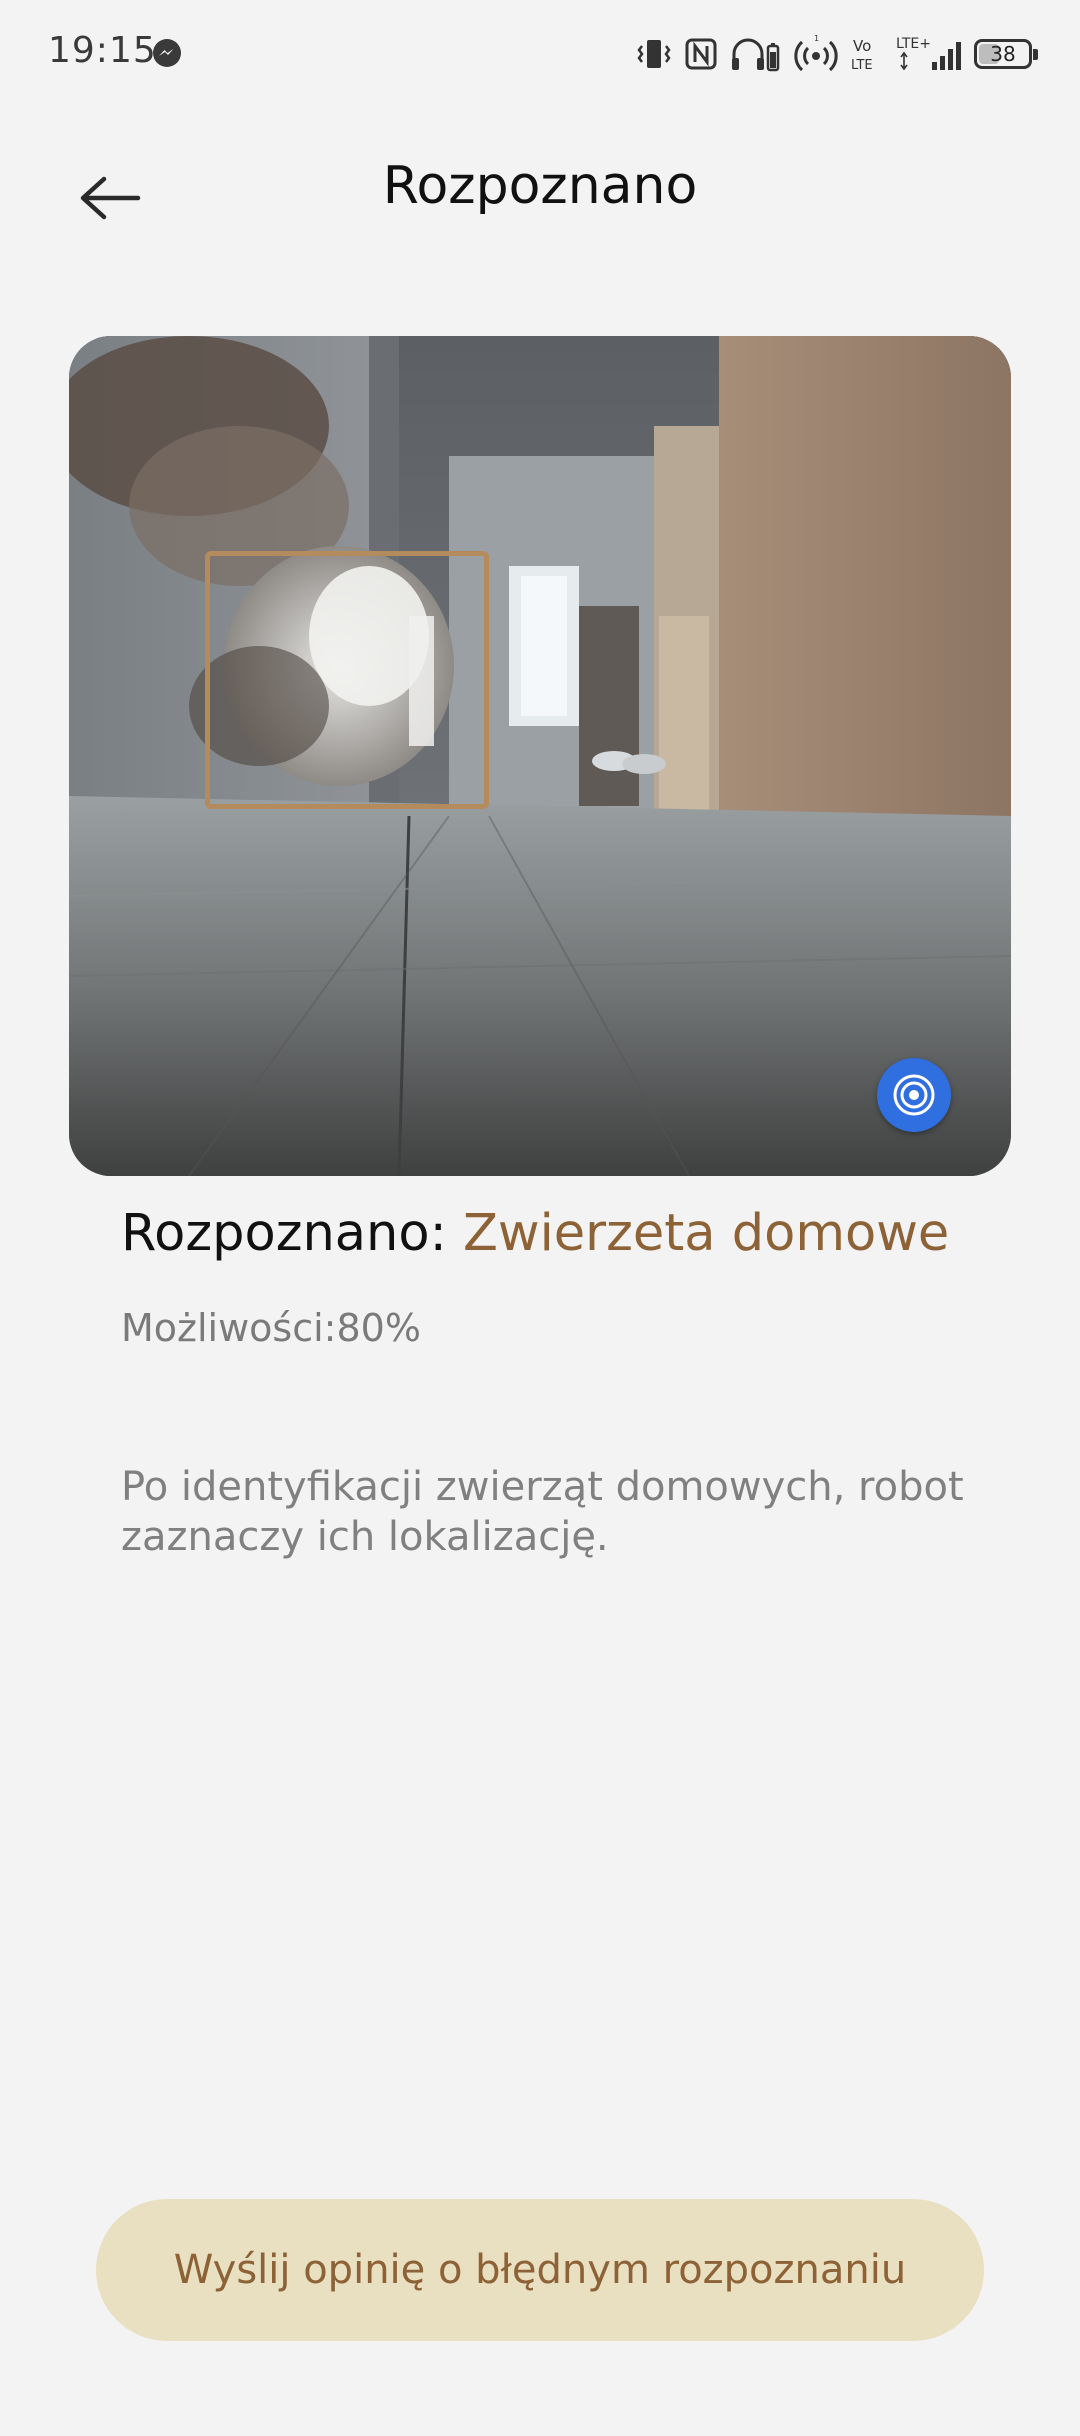 The height and width of the screenshot is (2436, 1080). I want to click on probability-text: Możliwości:80%, so click(271, 1328).